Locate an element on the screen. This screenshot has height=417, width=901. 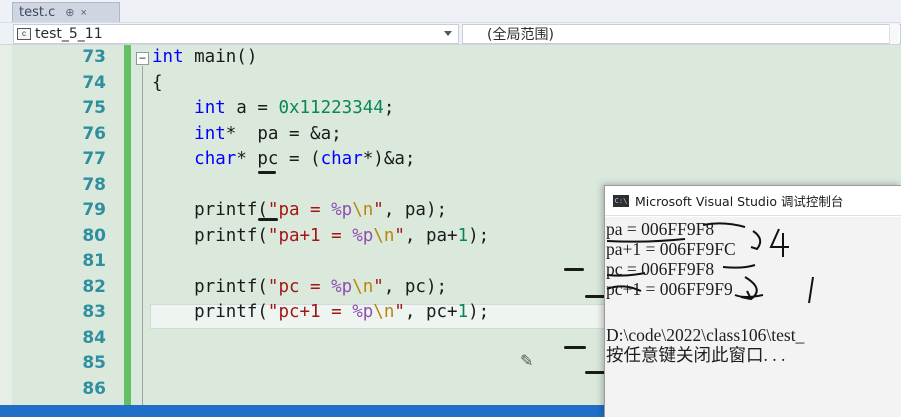
line-number: 77 is located at coordinates (94, 159).